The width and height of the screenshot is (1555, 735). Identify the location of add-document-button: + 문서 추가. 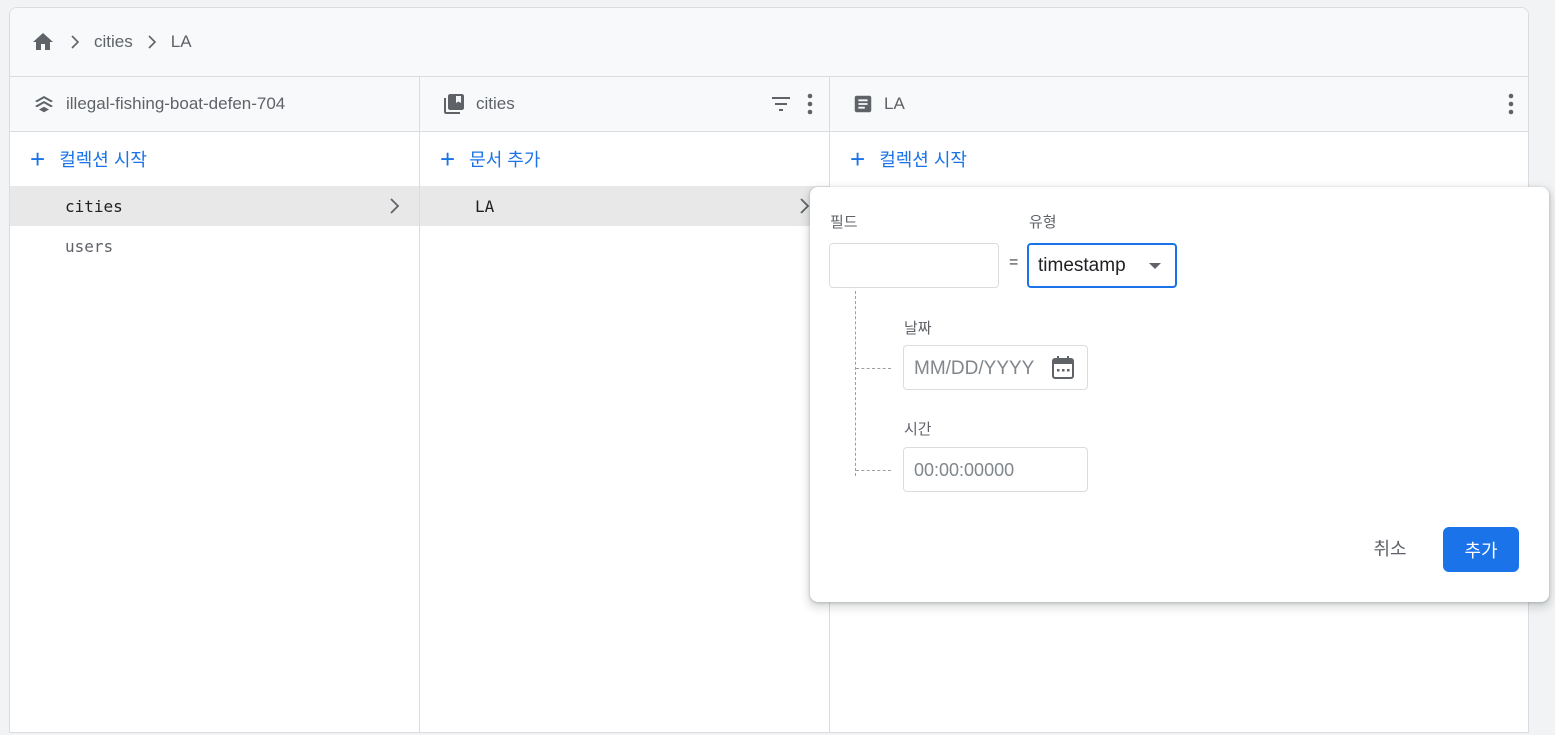
(624, 159).